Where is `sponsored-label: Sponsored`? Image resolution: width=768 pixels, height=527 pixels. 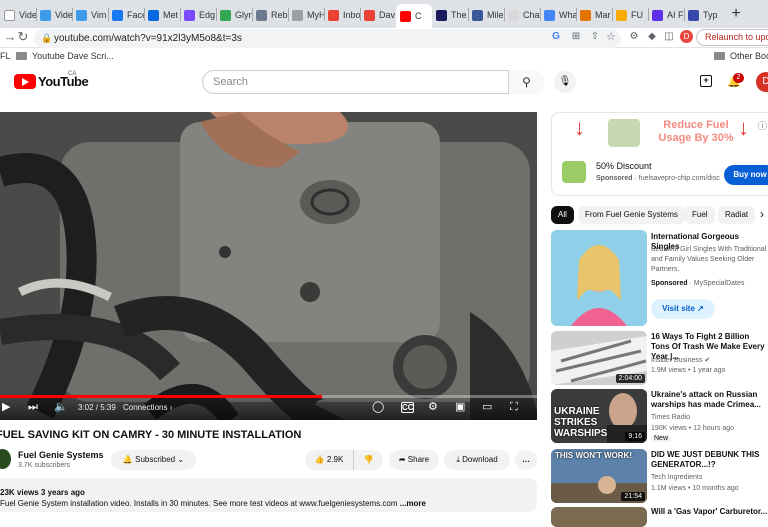 sponsored-label: Sponsored is located at coordinates (614, 178).